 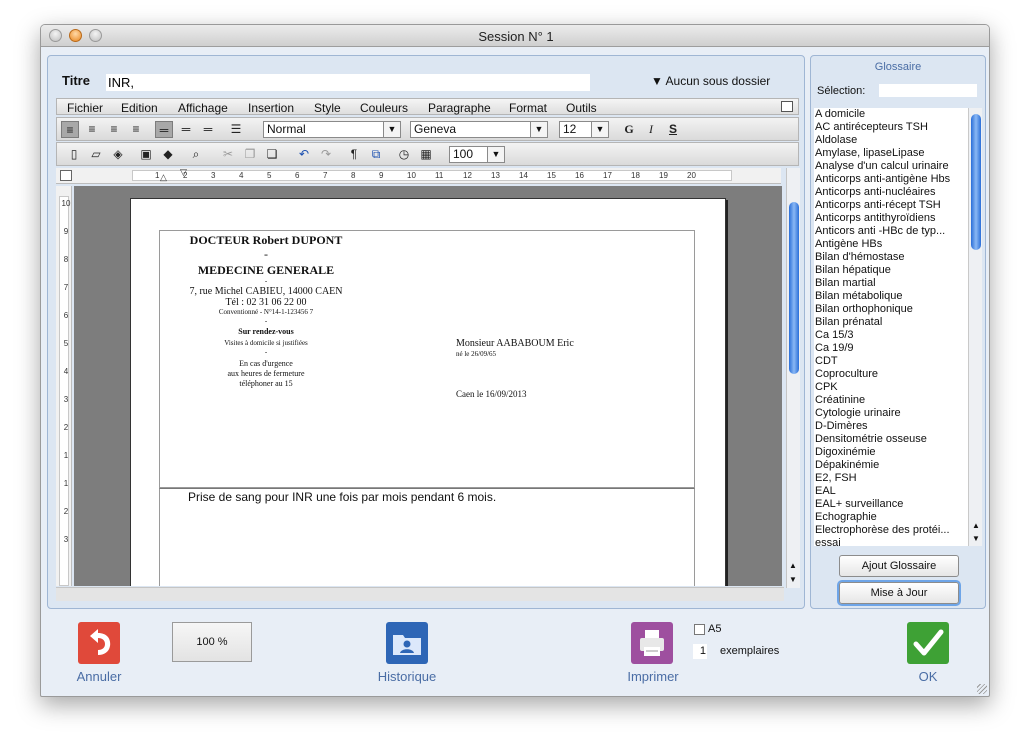 What do you see at coordinates (384, 108) in the screenshot?
I see `menu-couleurs: Couleurs` at bounding box center [384, 108].